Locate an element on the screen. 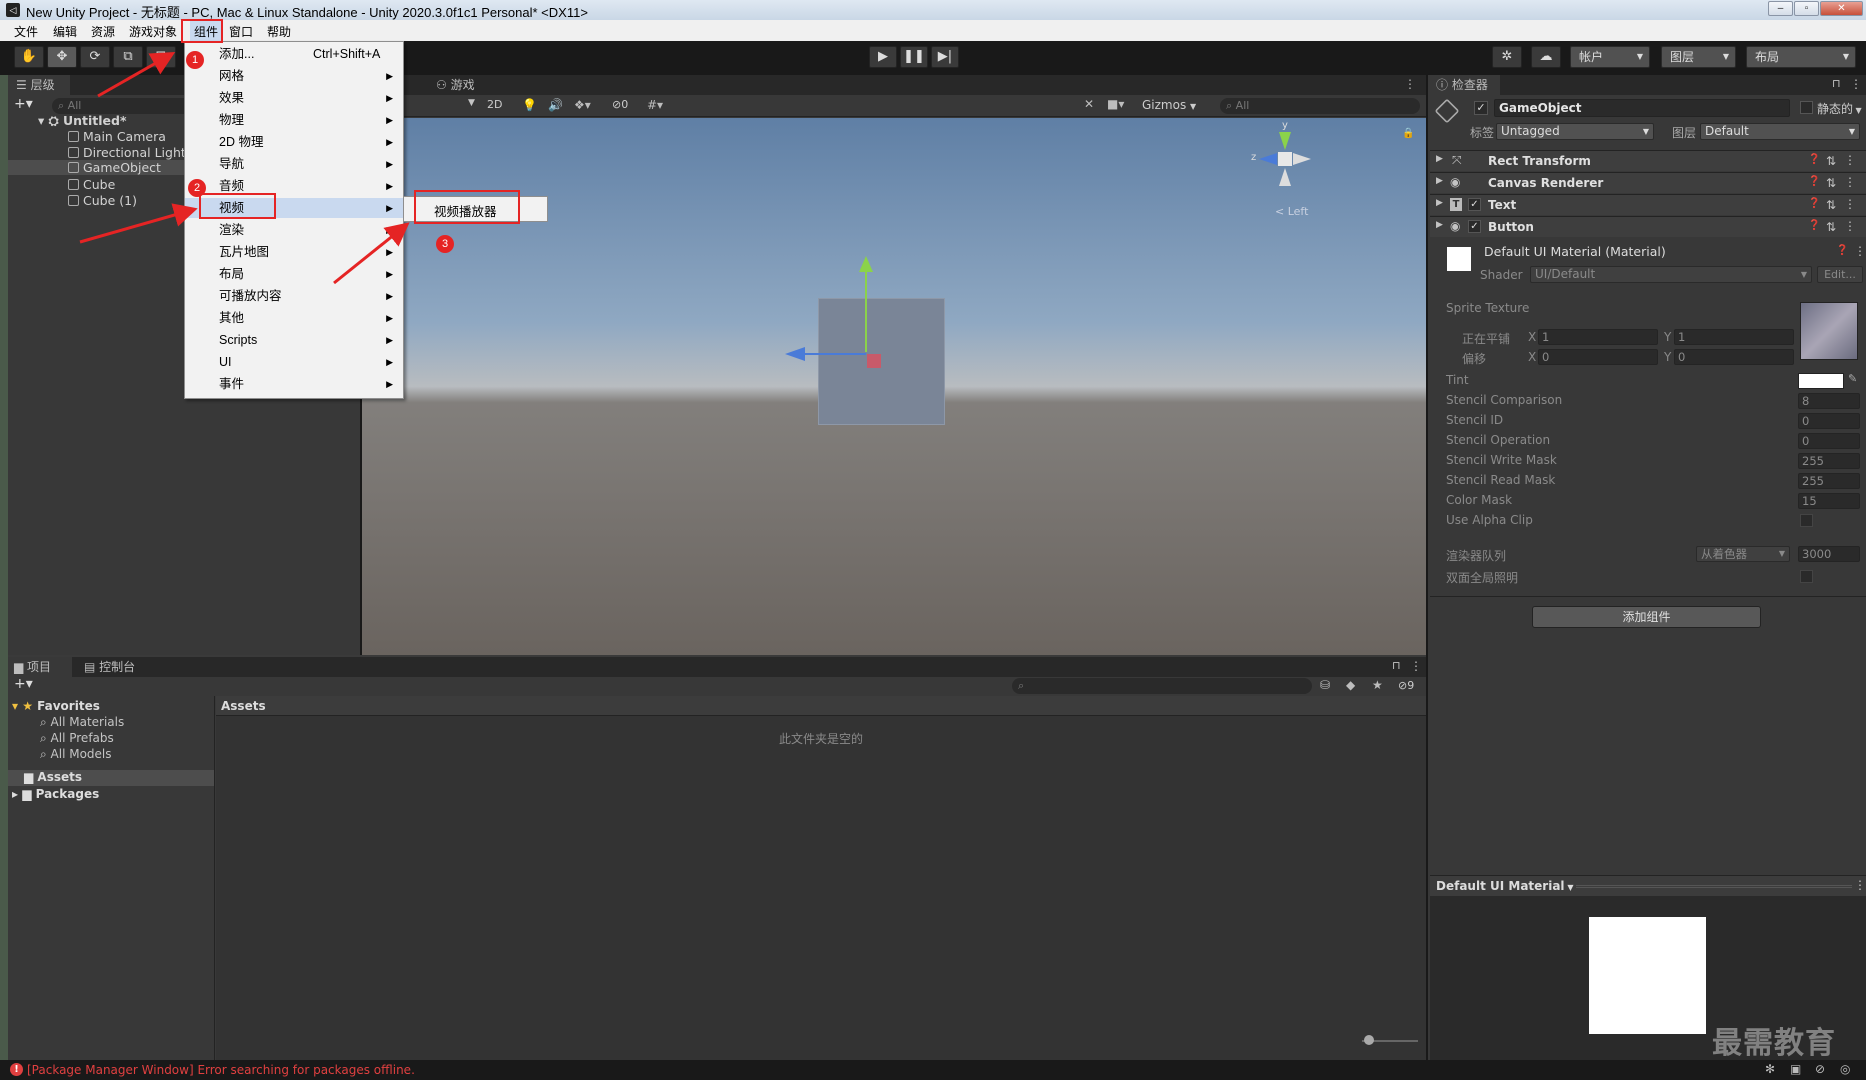 The width and height of the screenshot is (1866, 1080). stencil-write-mask-field: 255 is located at coordinates (1829, 461).